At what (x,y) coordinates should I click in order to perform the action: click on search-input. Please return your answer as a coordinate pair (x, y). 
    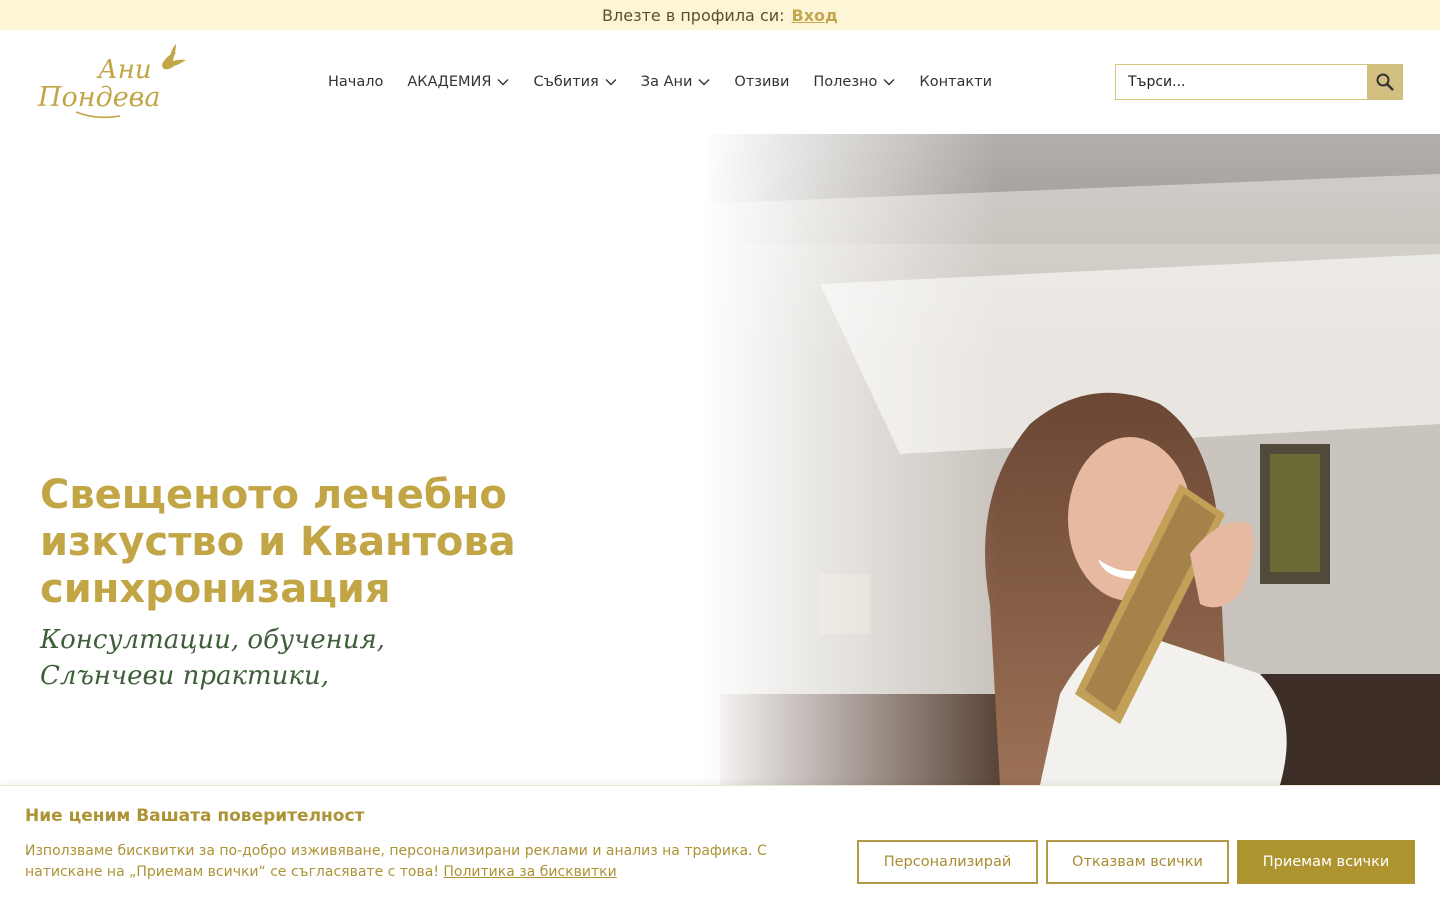
    Looking at the image, I should click on (1241, 82).